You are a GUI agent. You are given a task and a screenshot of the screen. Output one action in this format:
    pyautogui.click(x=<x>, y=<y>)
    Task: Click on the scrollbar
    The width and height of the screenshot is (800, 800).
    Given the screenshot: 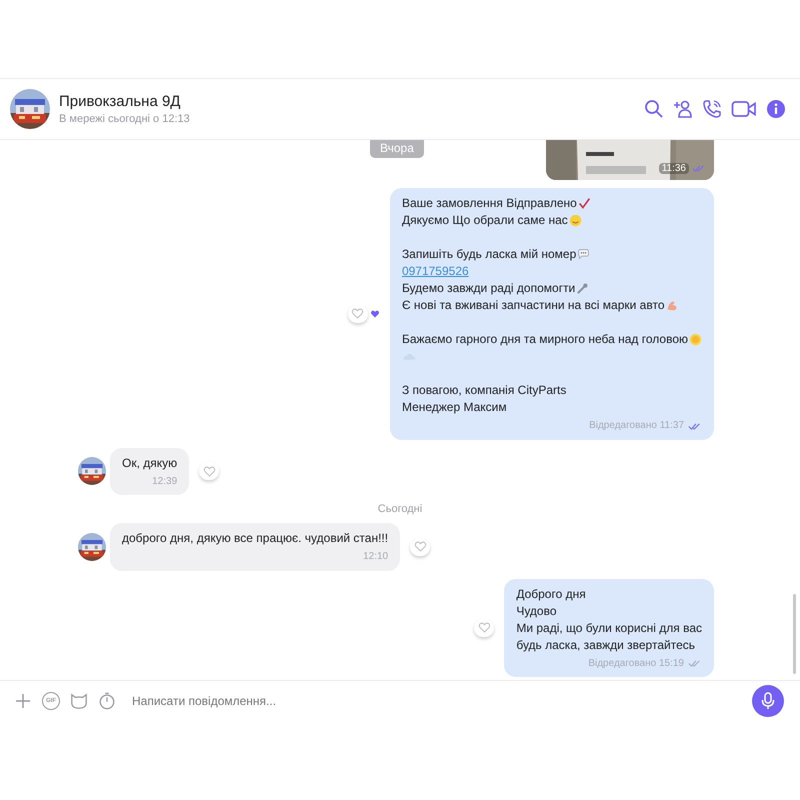 What is the action you would take?
    pyautogui.click(x=794, y=634)
    